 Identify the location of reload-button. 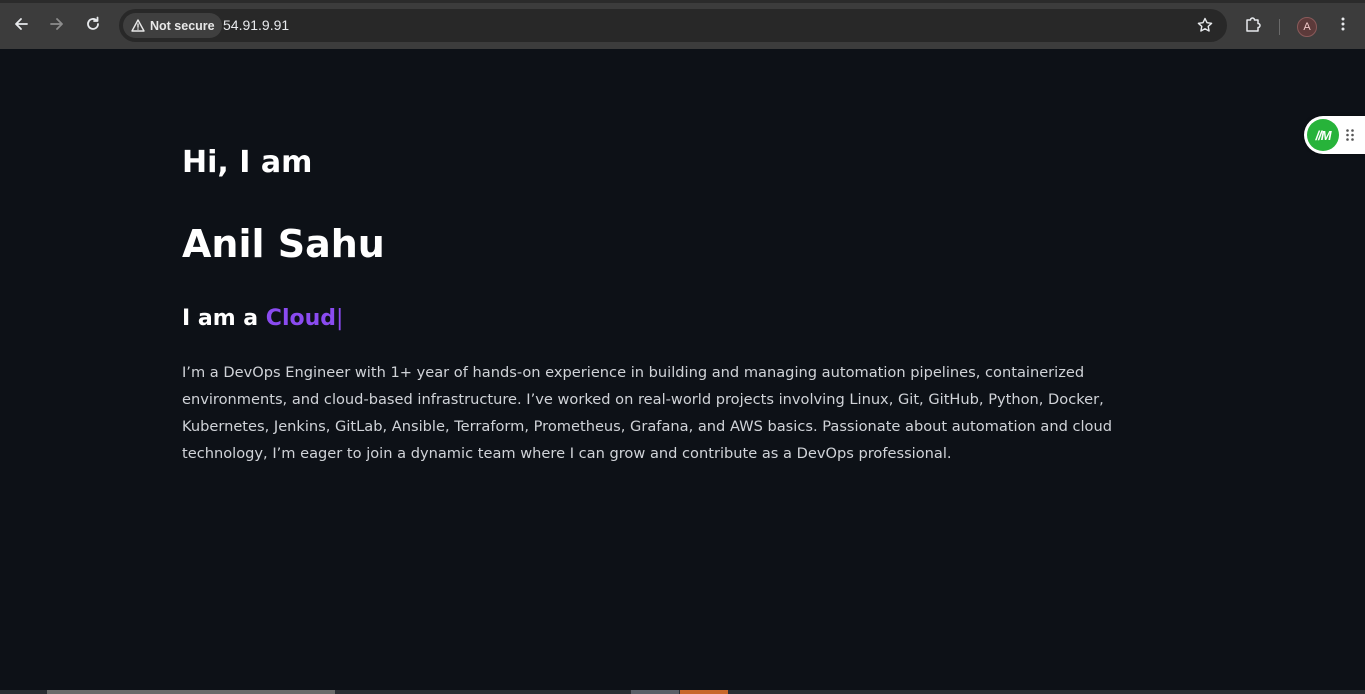
(93, 24).